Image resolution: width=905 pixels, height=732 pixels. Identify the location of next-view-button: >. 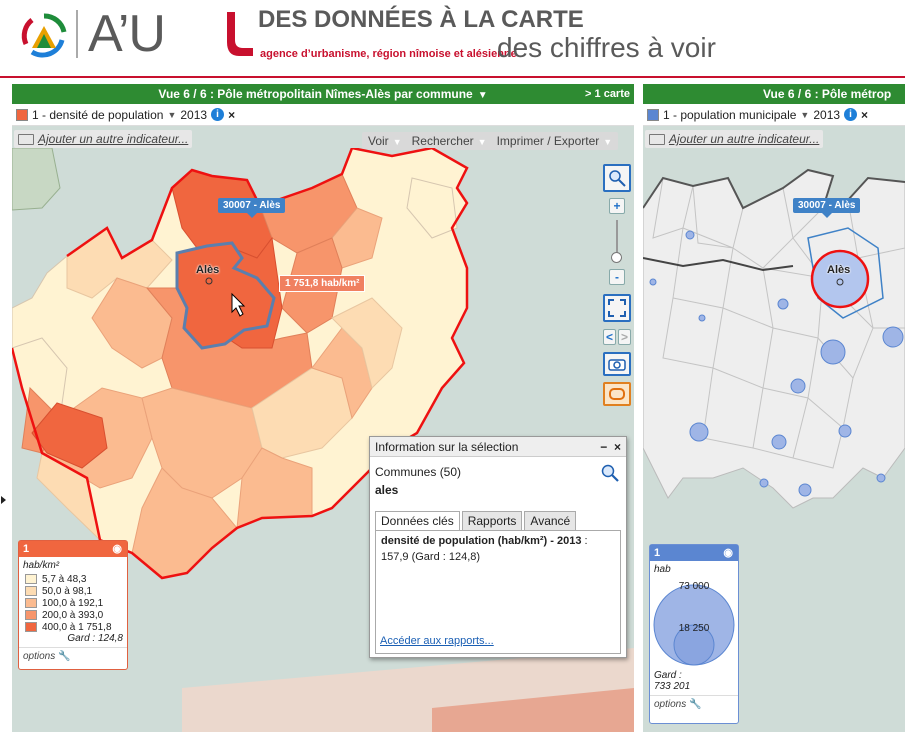
(624, 337).